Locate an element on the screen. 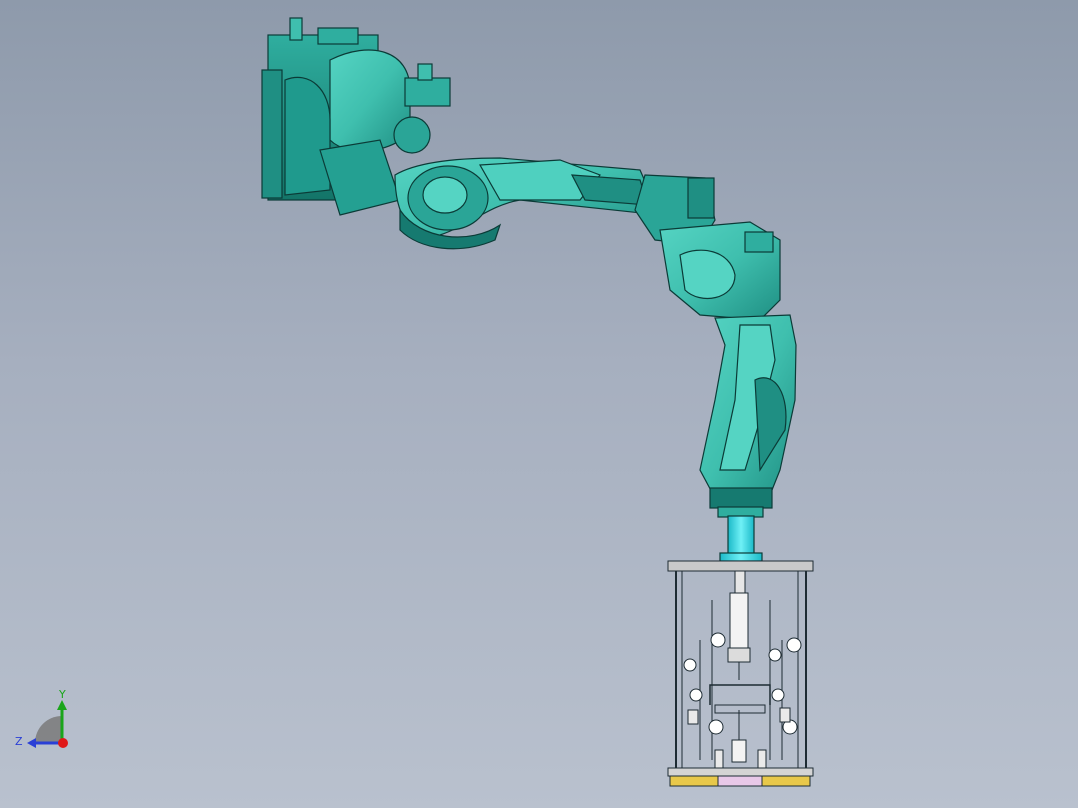 Image resolution: width=1078 pixels, height=808 pixels. y-axis-label: Y is located at coordinates (62, 694).